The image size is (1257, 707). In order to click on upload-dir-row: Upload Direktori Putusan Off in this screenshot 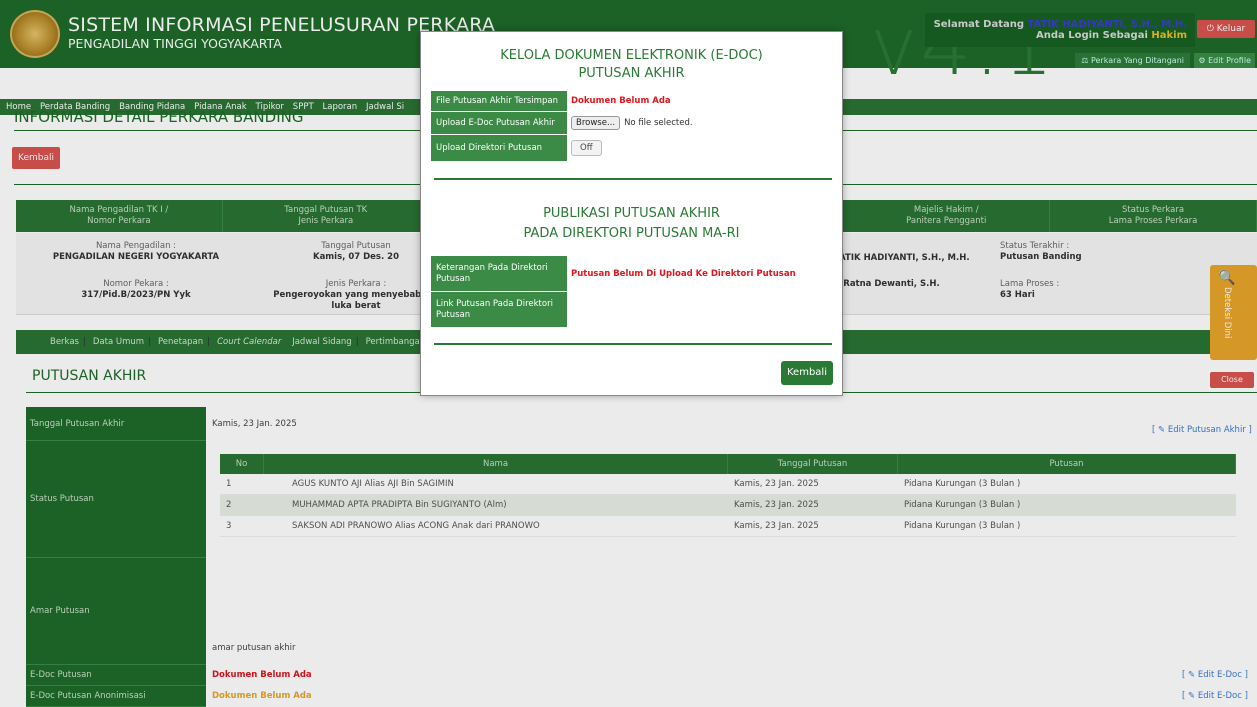, I will do `click(516, 148)`.